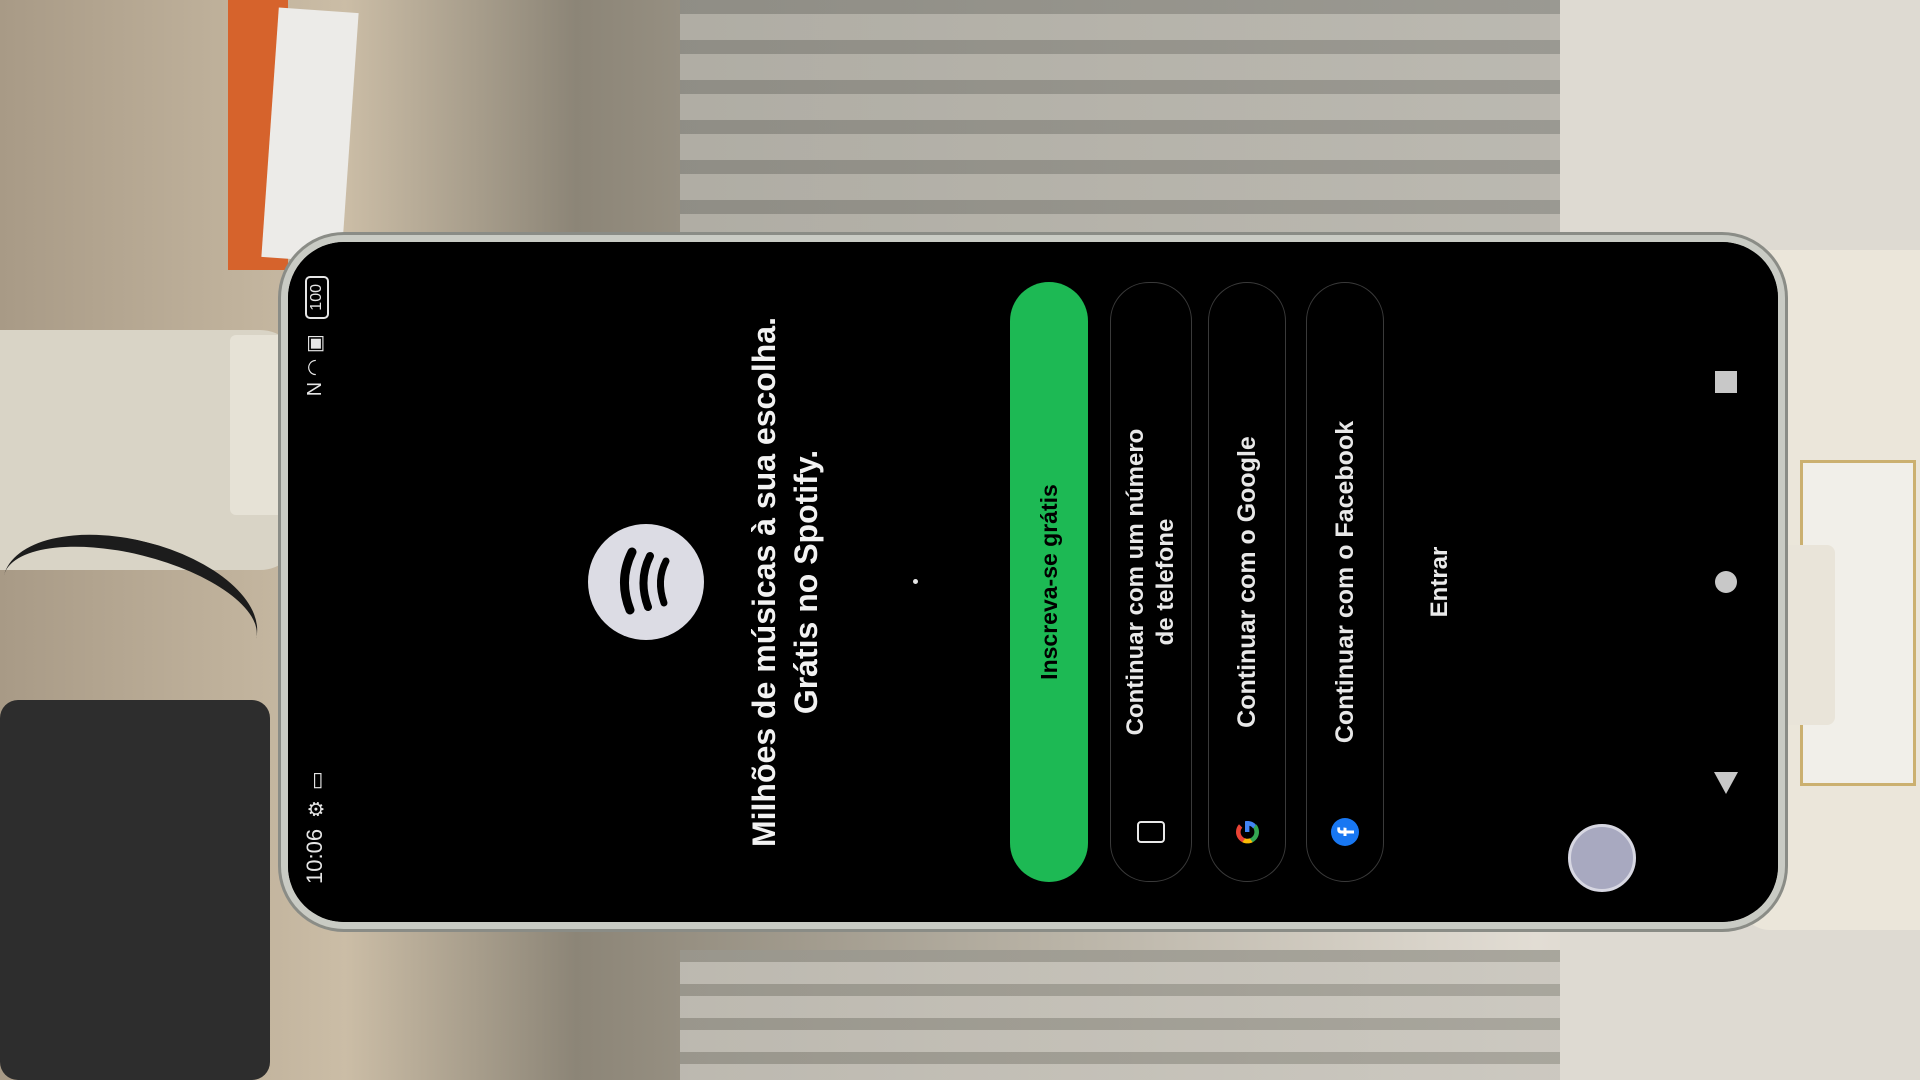 This screenshot has width=1920, height=1080. Describe the element at coordinates (135, 890) in the screenshot. I see `background-device` at that location.